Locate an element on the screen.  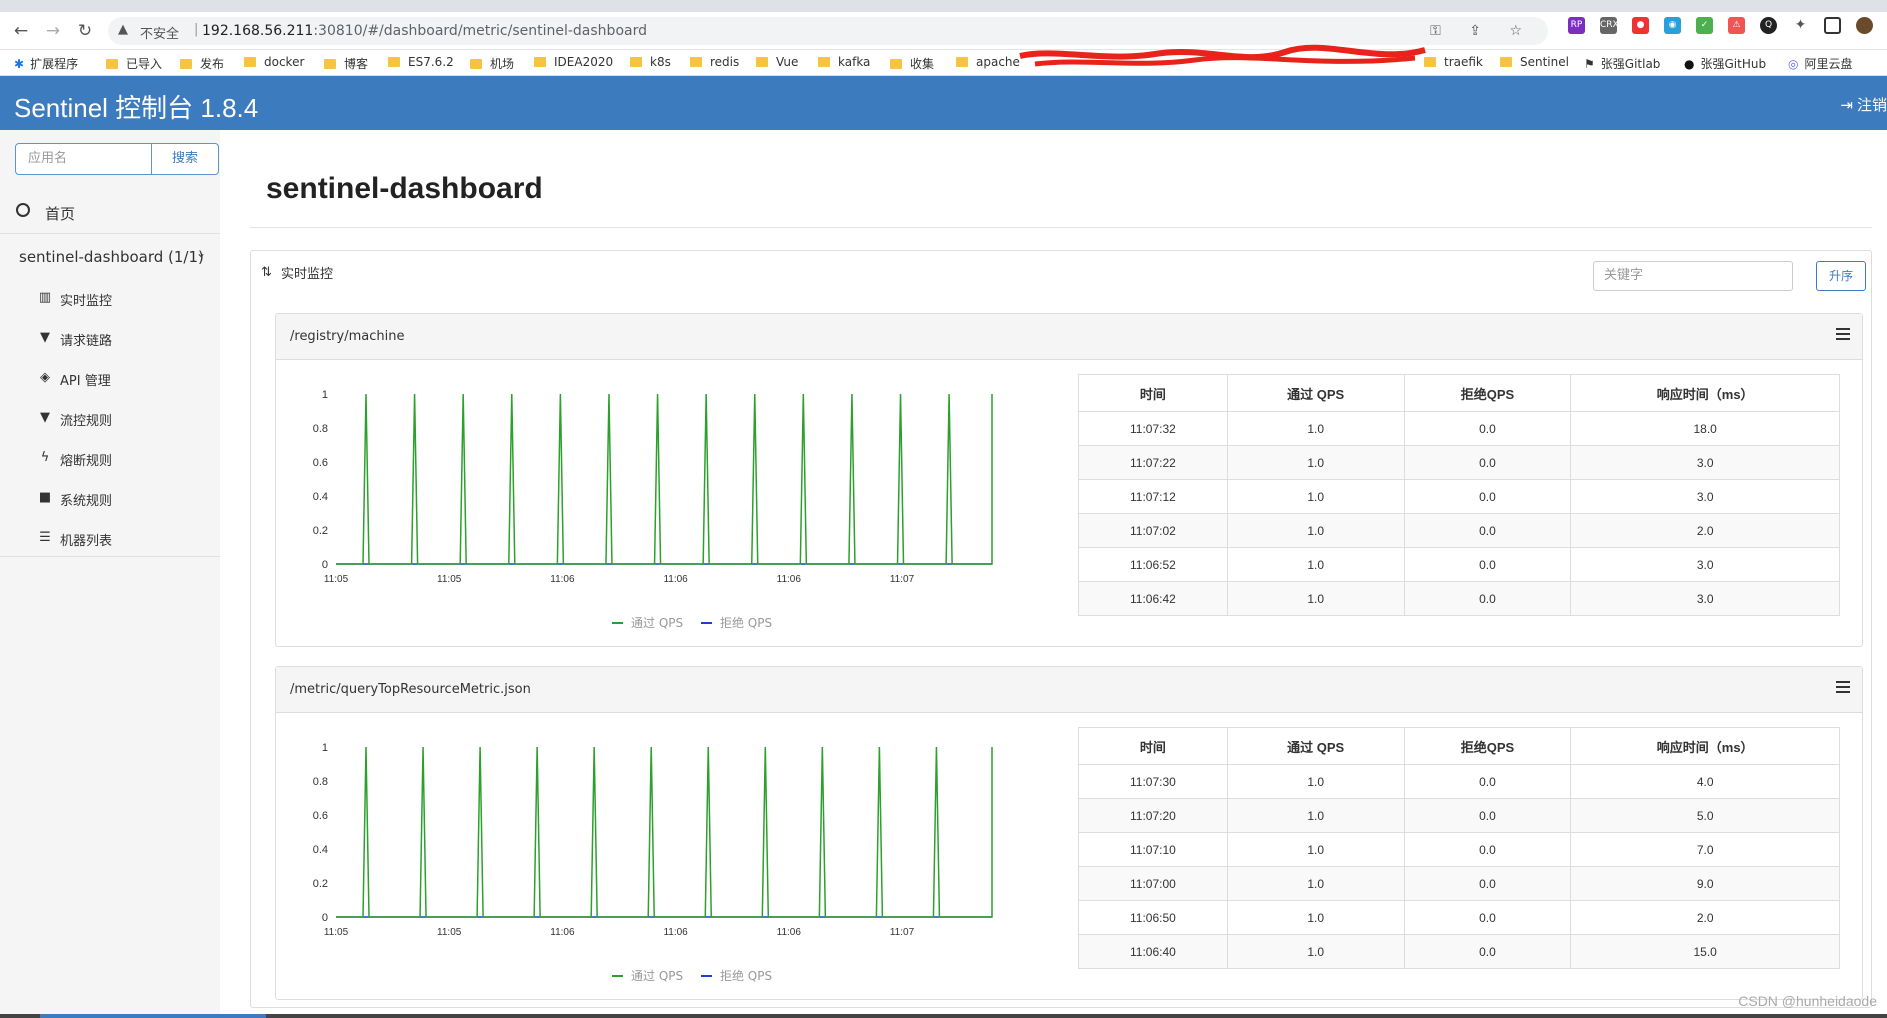
table-row: 11:06:40 1.0 0.0 15.0 is located at coordinates (1459, 951).